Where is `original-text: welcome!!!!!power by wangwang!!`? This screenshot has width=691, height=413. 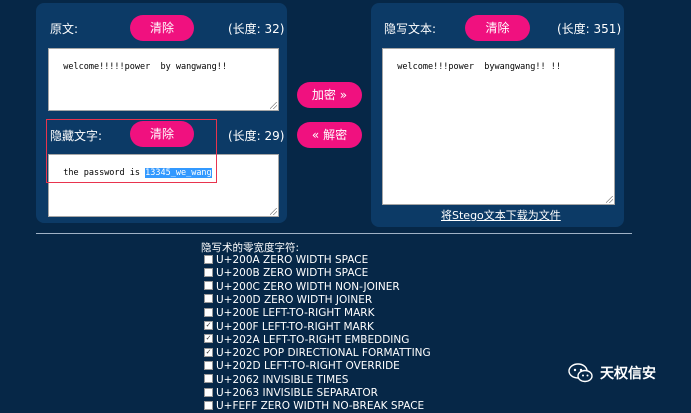
original-text: welcome!!!!!power by wangwang!! is located at coordinates (145, 67).